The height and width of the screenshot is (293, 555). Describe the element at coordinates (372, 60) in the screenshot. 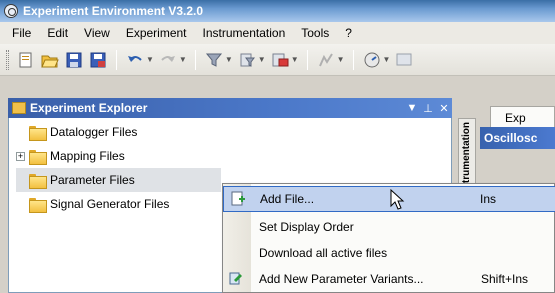

I see `instrument-icon` at that location.